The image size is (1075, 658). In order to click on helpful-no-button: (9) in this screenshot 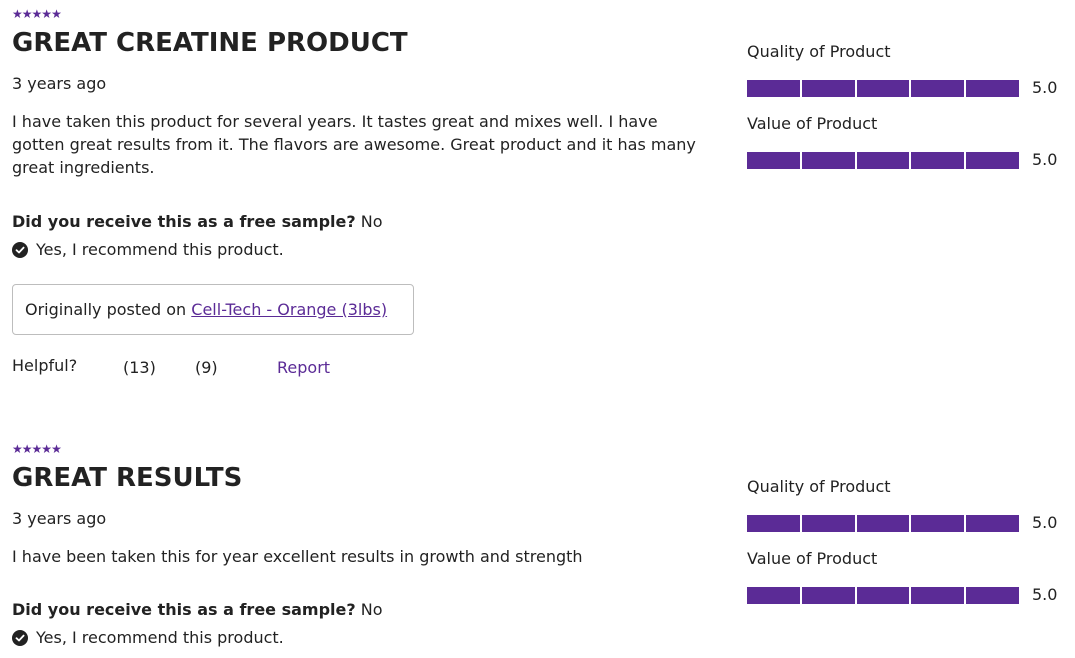, I will do `click(206, 368)`.